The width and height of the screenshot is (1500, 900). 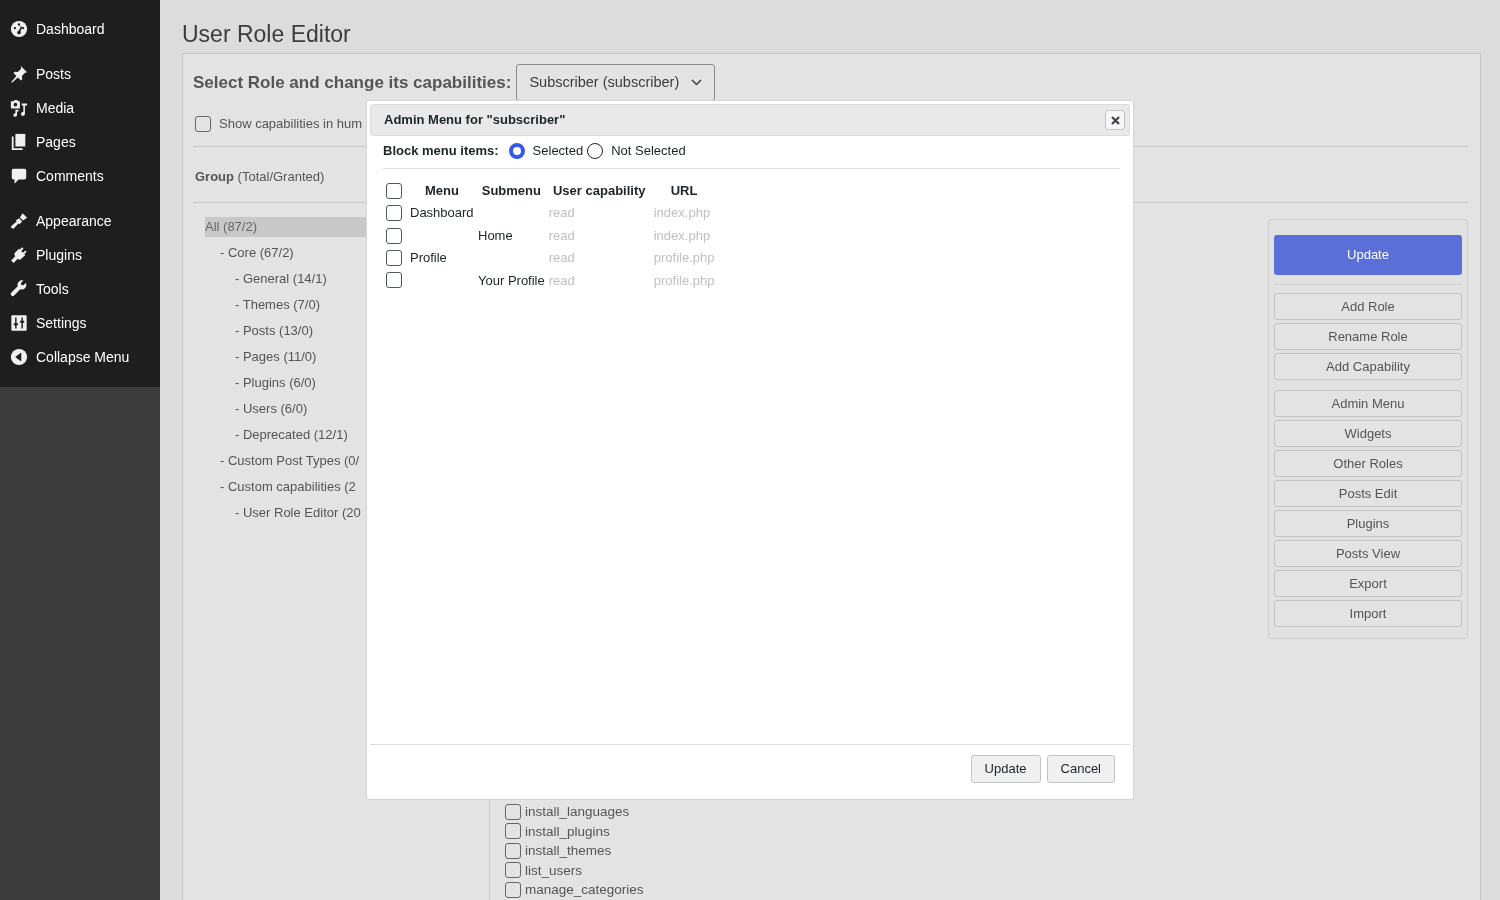 I want to click on capability-label: install_plugins, so click(x=567, y=831).